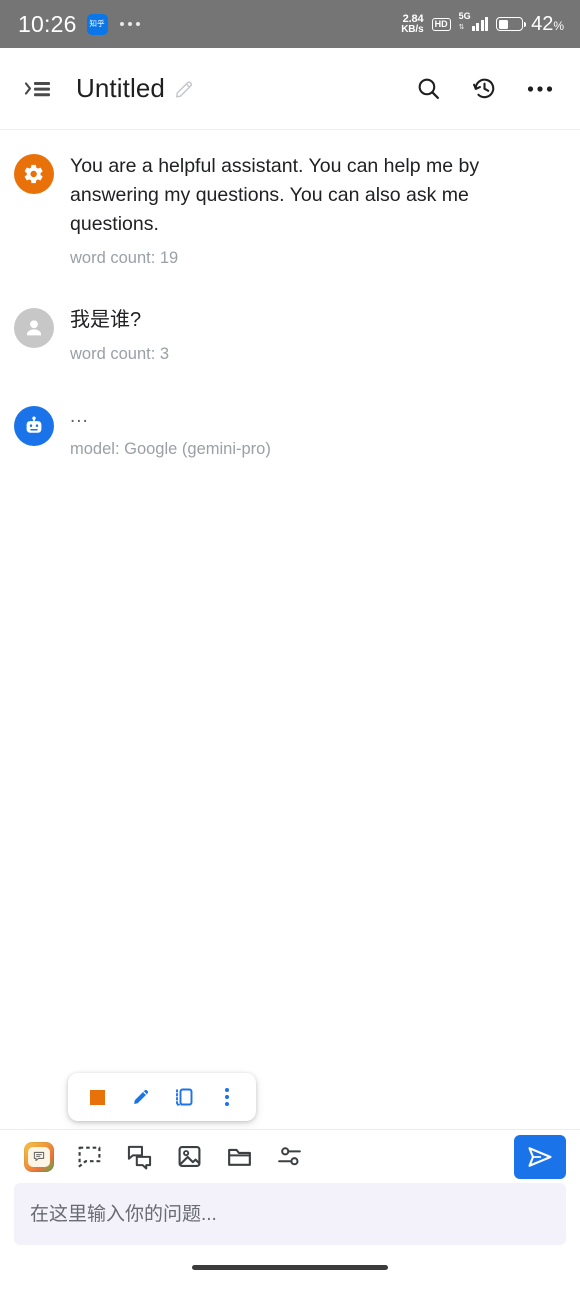 The height and width of the screenshot is (1289, 580). Describe the element at coordinates (124, 258) in the screenshot. I see `message-meta: word count: 19` at that location.